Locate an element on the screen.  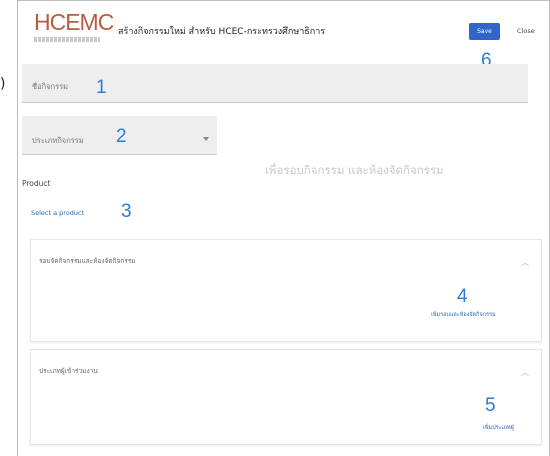
annotation-2: 2 is located at coordinates (121, 136).